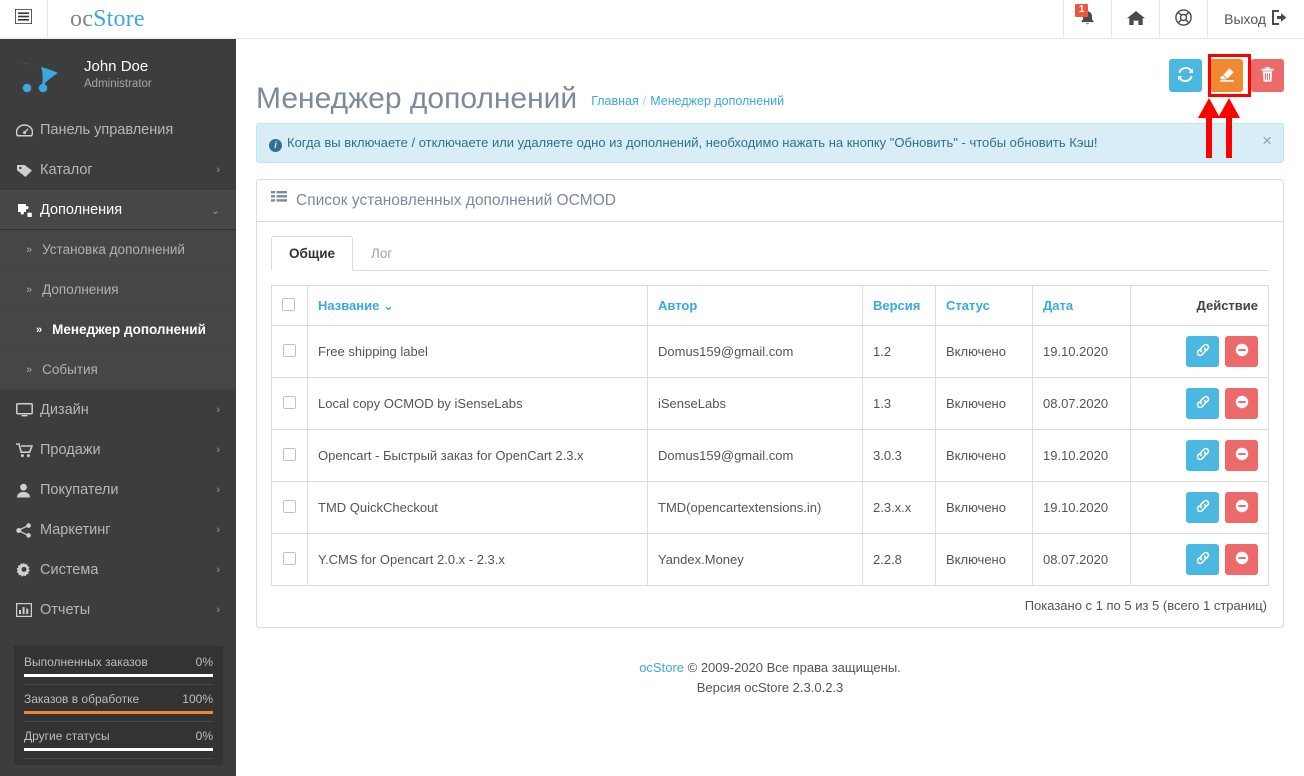 The height and width of the screenshot is (776, 1304). I want to click on stat-value: 0%, so click(204, 736).